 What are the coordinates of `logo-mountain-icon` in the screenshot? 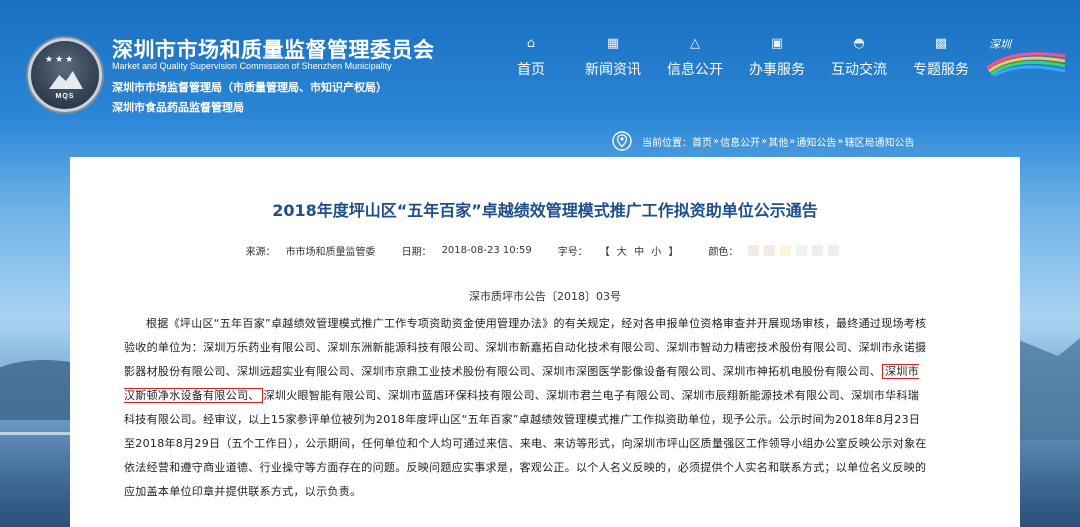 It's located at (66, 80).